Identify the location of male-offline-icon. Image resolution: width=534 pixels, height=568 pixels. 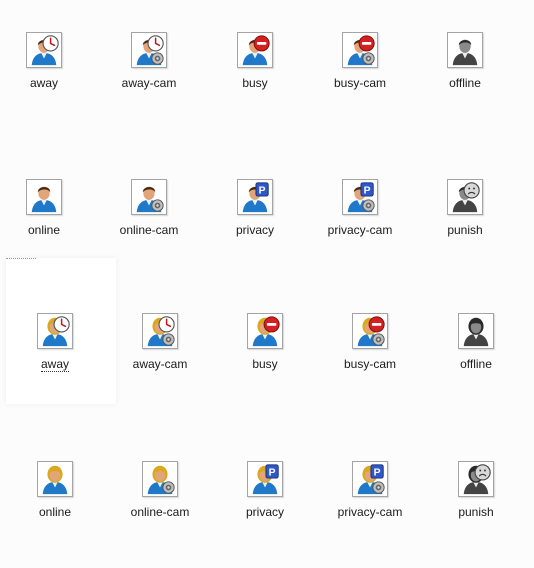
(465, 50).